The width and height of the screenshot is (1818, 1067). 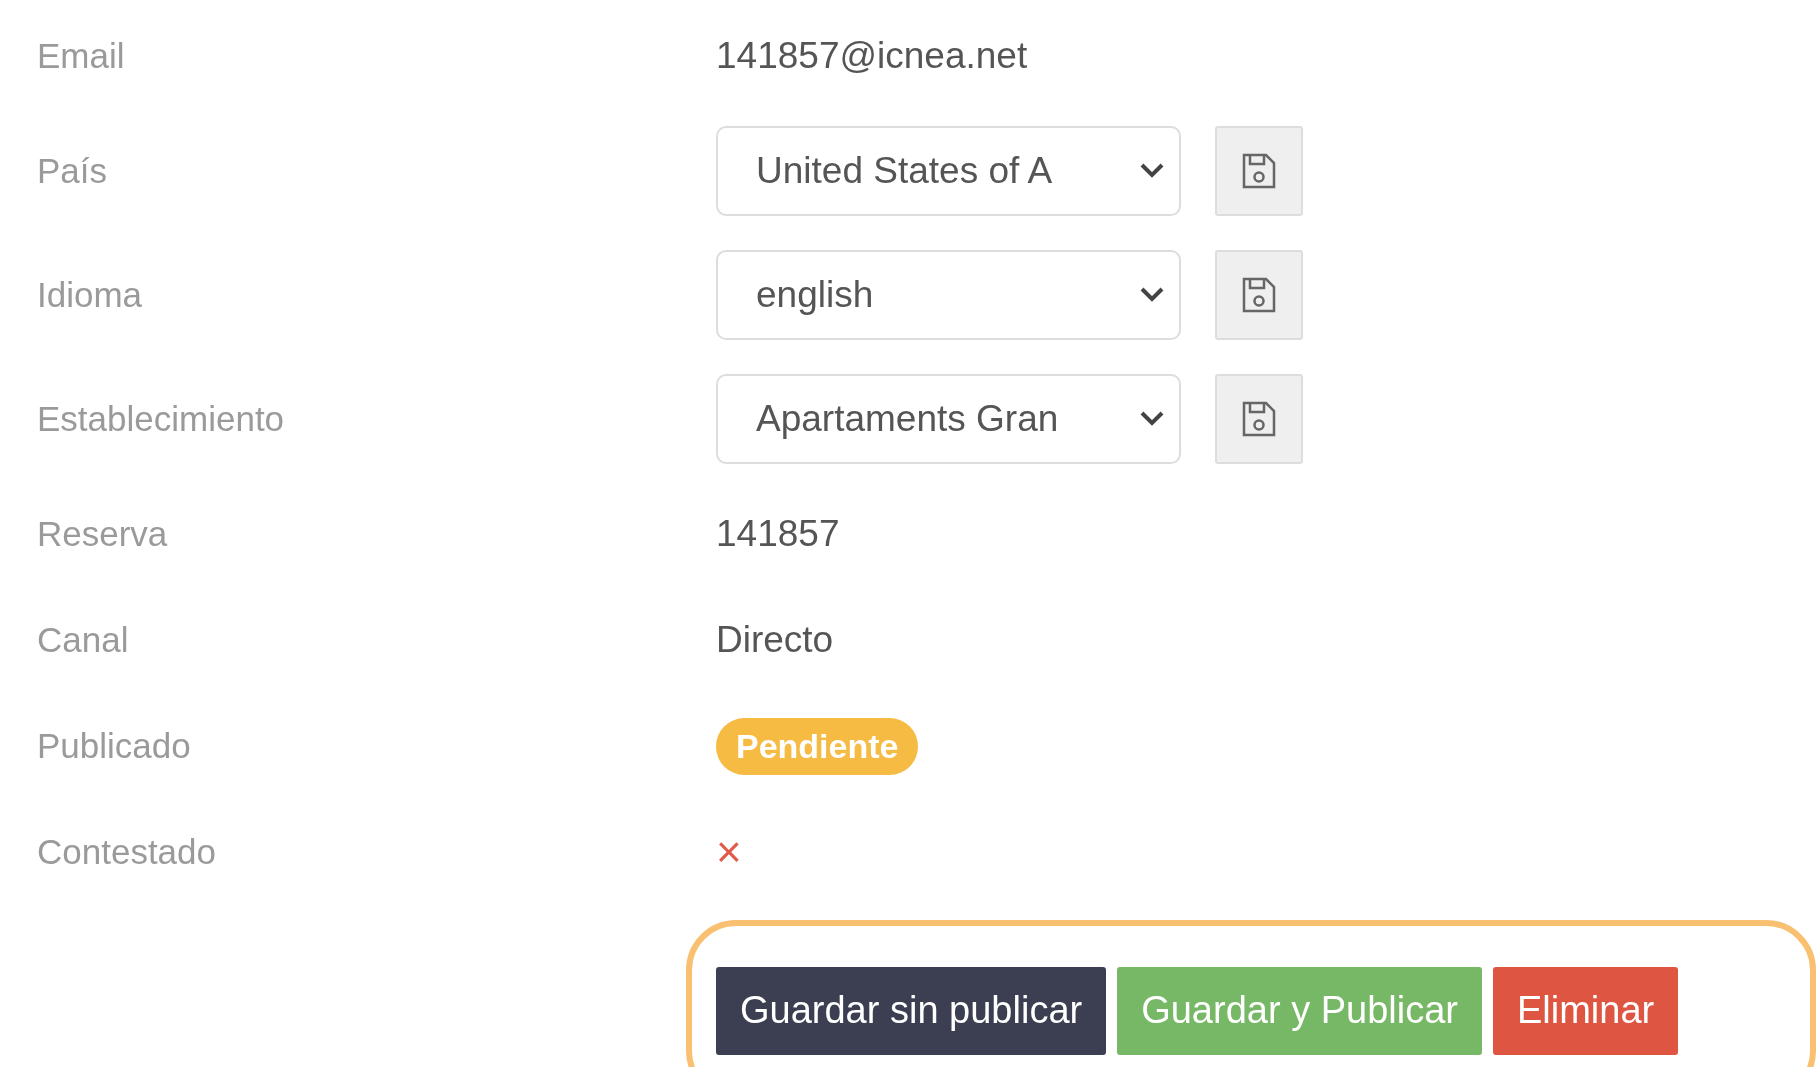 What do you see at coordinates (83, 640) in the screenshot?
I see `field-label: Canal` at bounding box center [83, 640].